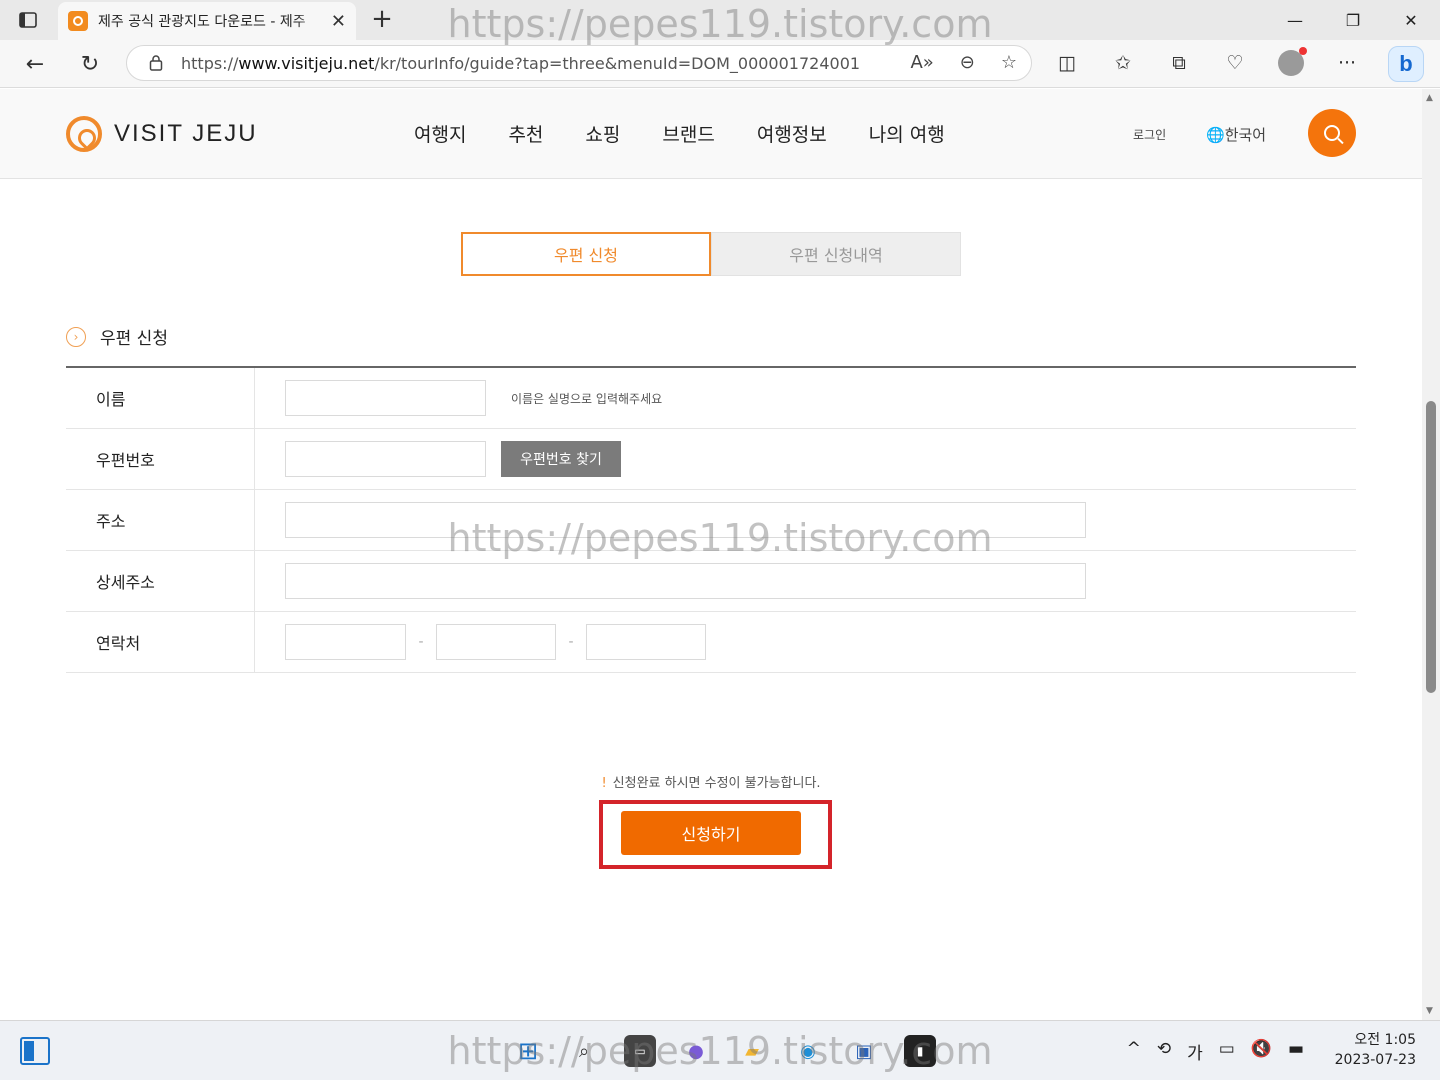  Describe the element at coordinates (685, 520) in the screenshot. I see `address-input` at that location.